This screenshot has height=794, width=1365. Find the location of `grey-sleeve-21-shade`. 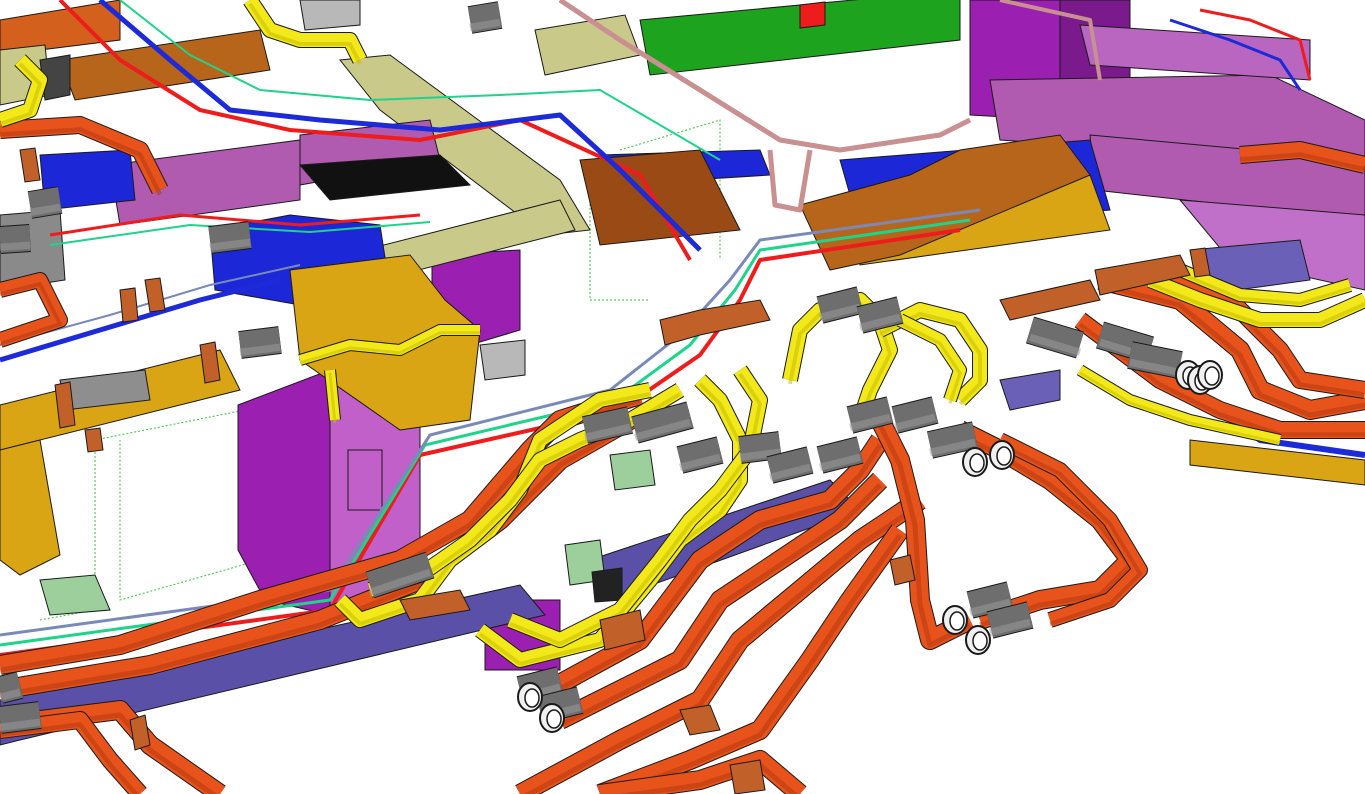

grey-sleeve-21-shade is located at coordinates (20, 724).